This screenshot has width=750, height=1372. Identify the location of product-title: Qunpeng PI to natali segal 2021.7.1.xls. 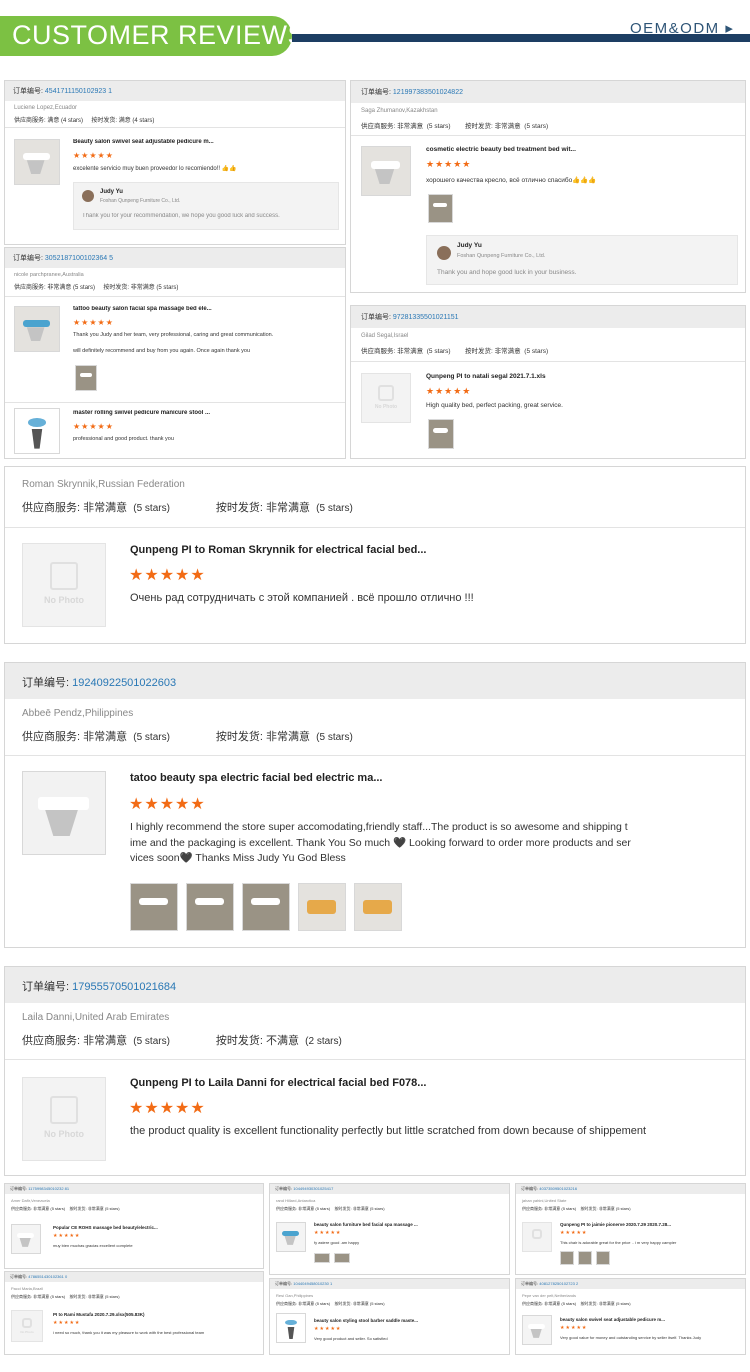
(526, 376).